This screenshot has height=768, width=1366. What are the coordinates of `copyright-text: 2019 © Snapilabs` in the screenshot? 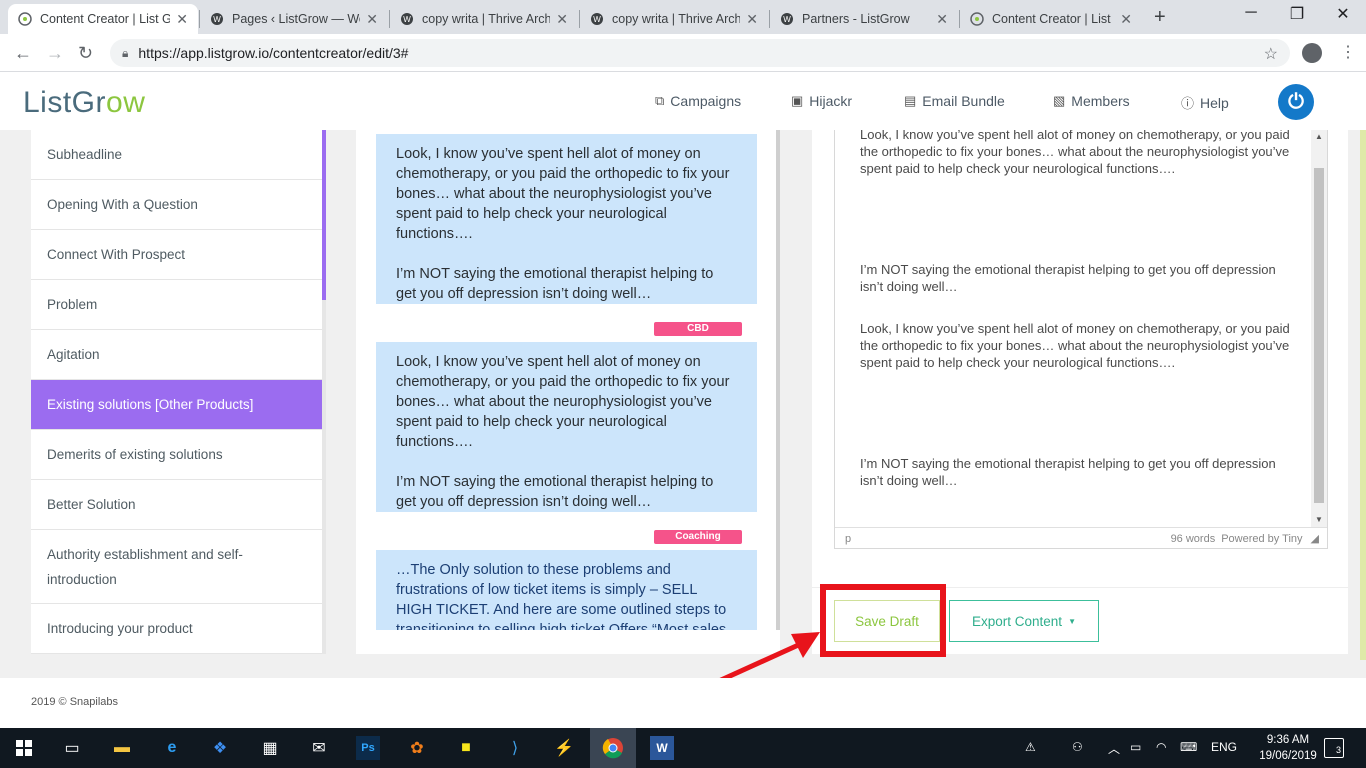 It's located at (75, 702).